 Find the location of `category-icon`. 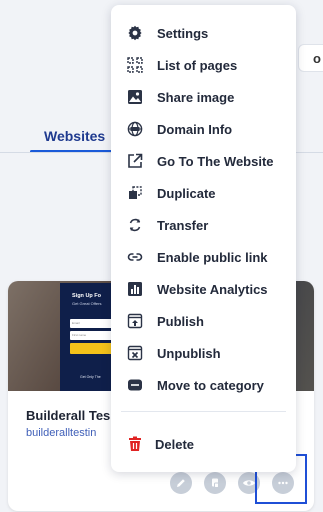

category-icon is located at coordinates (135, 385).